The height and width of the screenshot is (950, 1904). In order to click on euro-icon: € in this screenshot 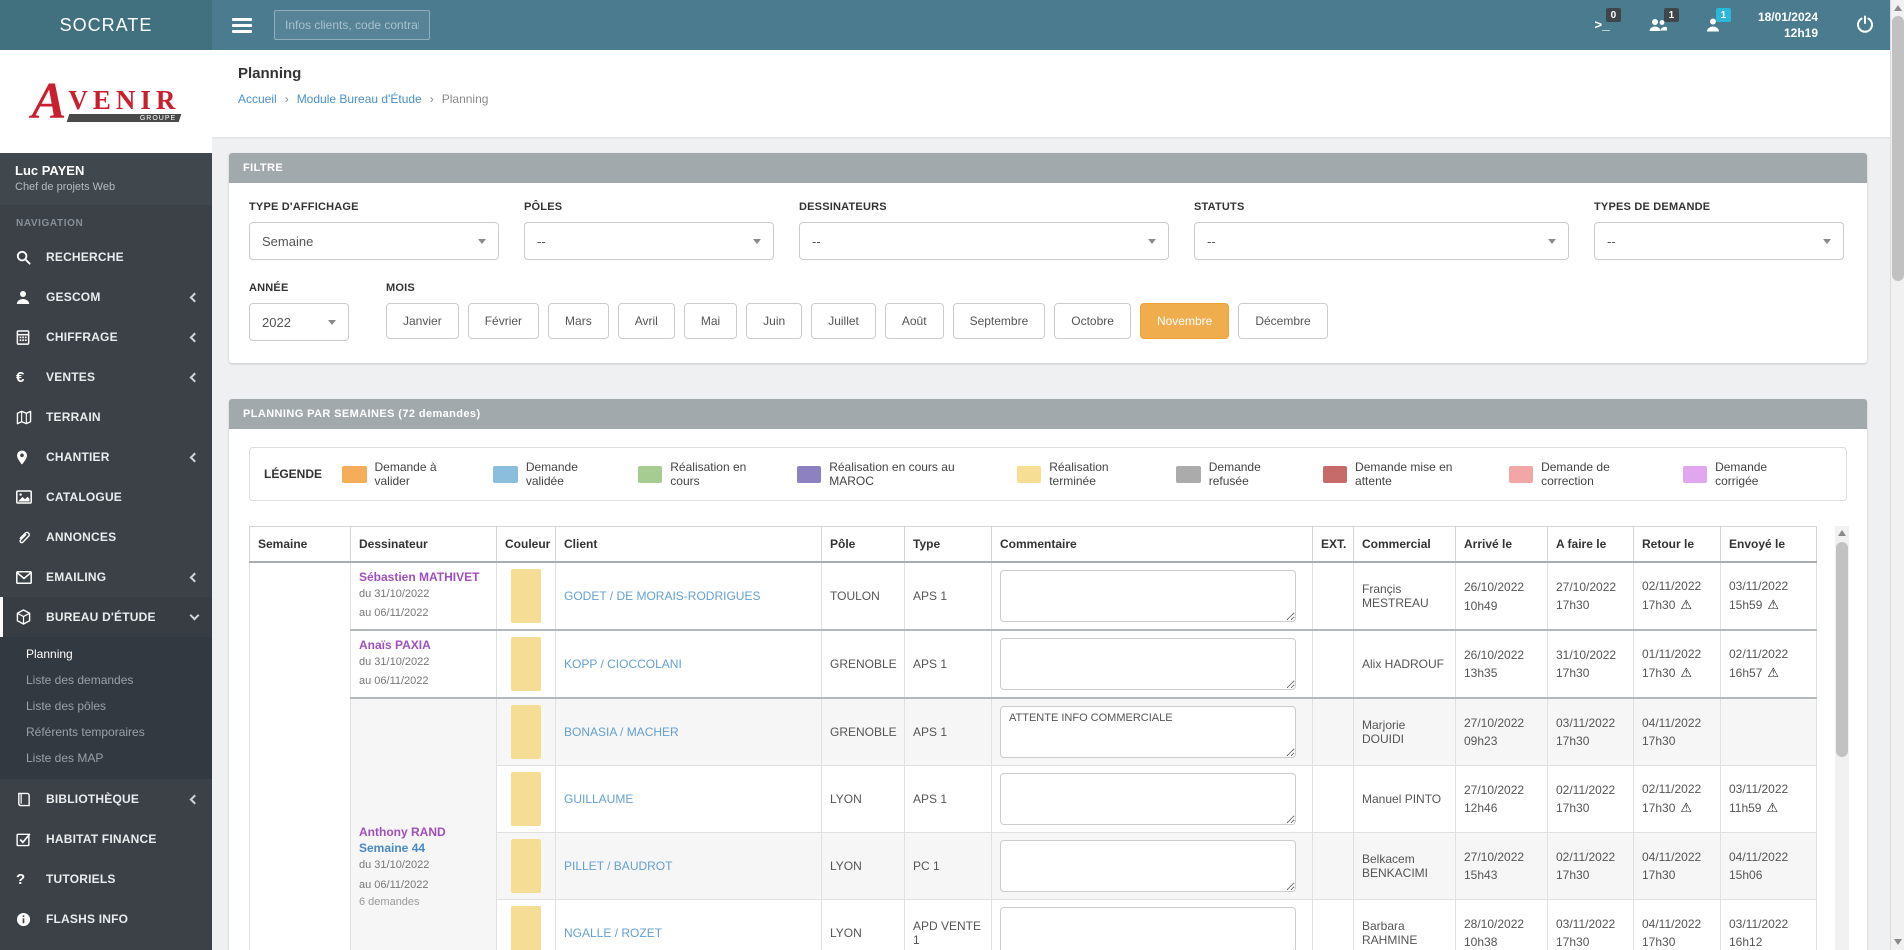, I will do `click(20, 377)`.